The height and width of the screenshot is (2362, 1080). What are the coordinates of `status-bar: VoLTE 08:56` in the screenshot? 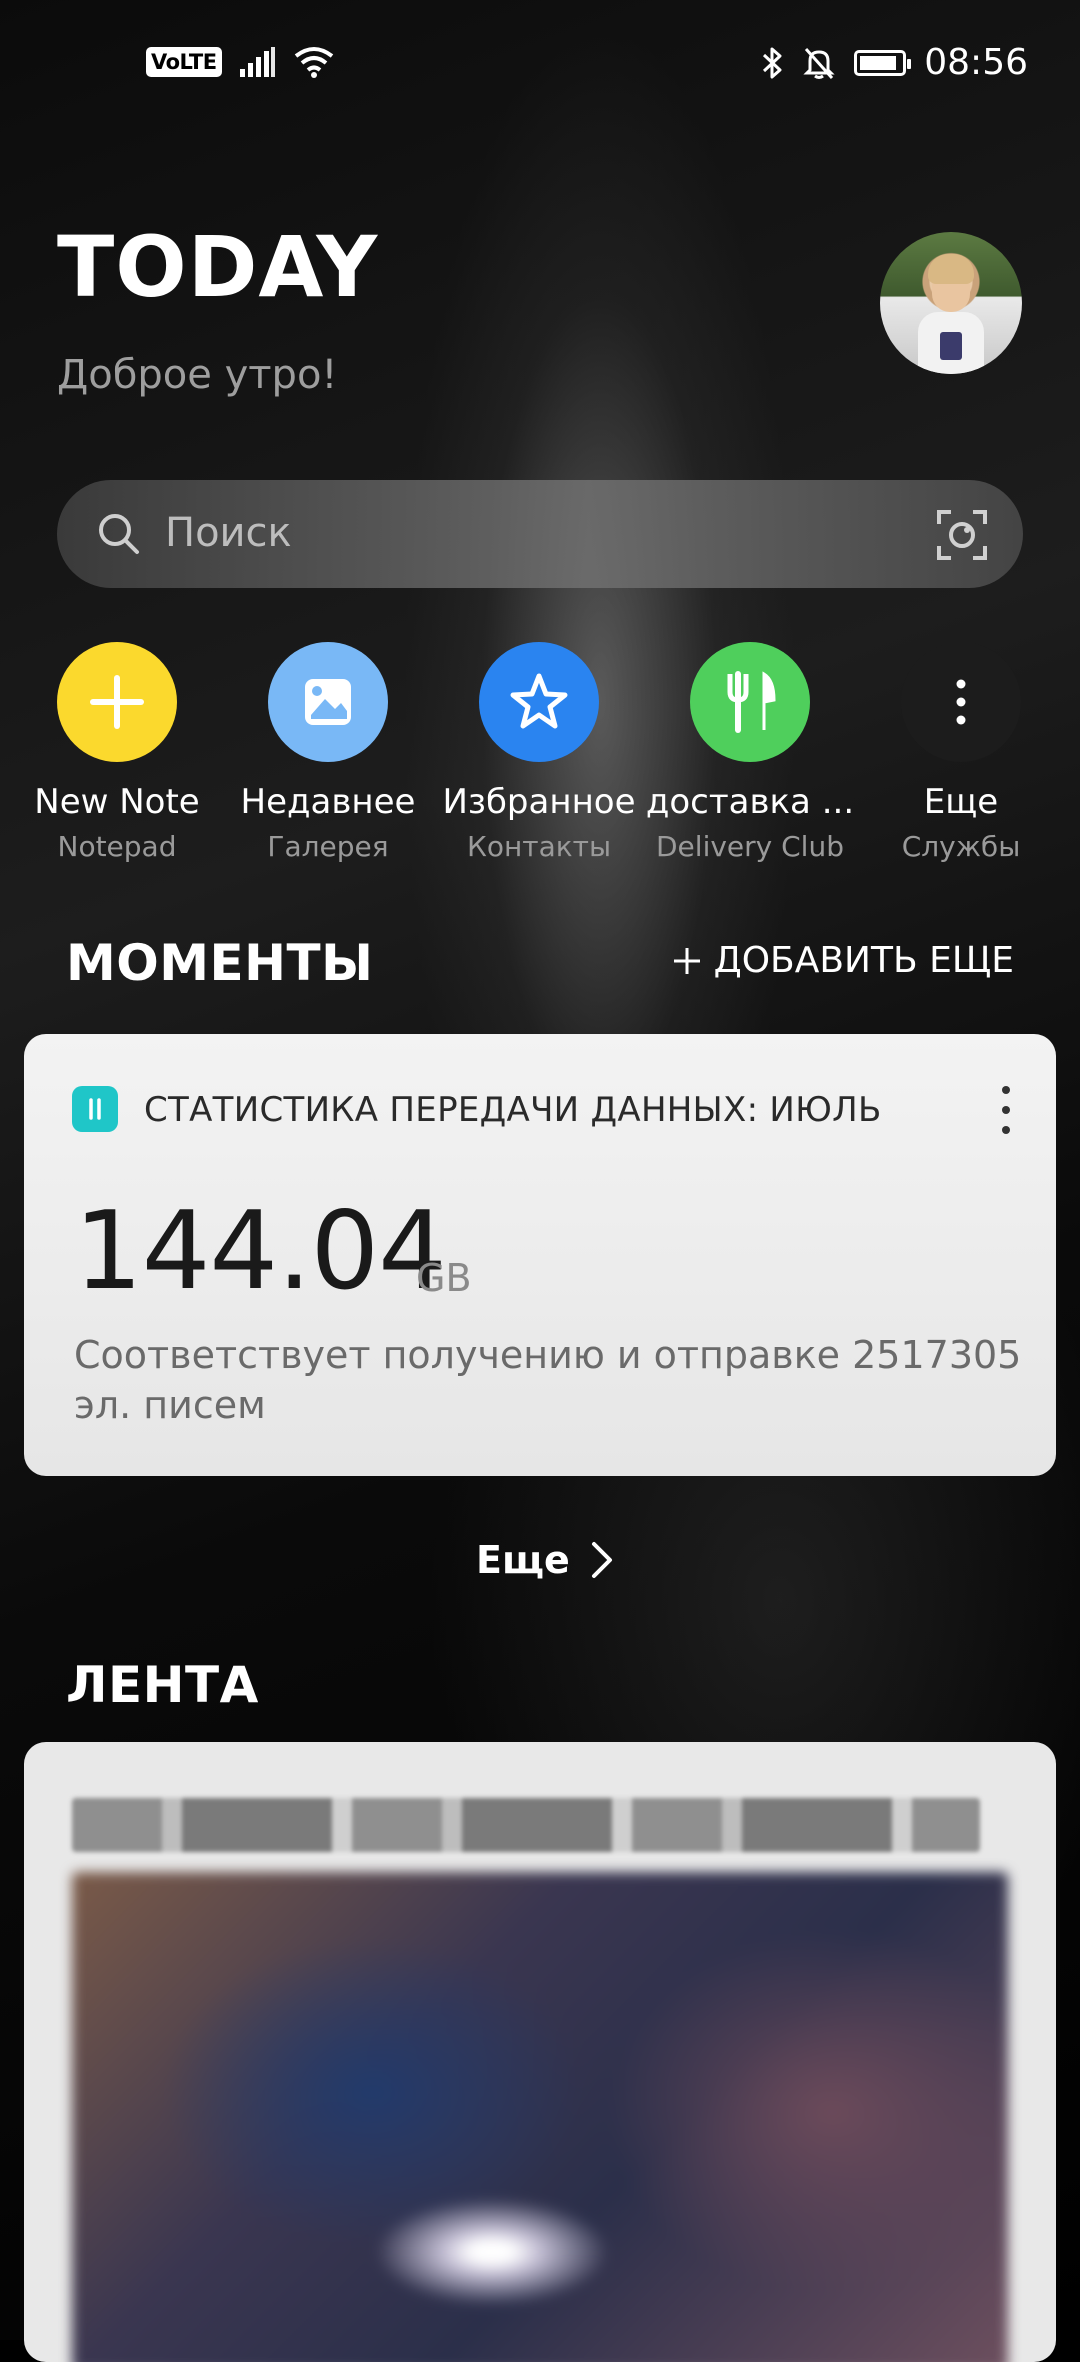 It's located at (540, 65).